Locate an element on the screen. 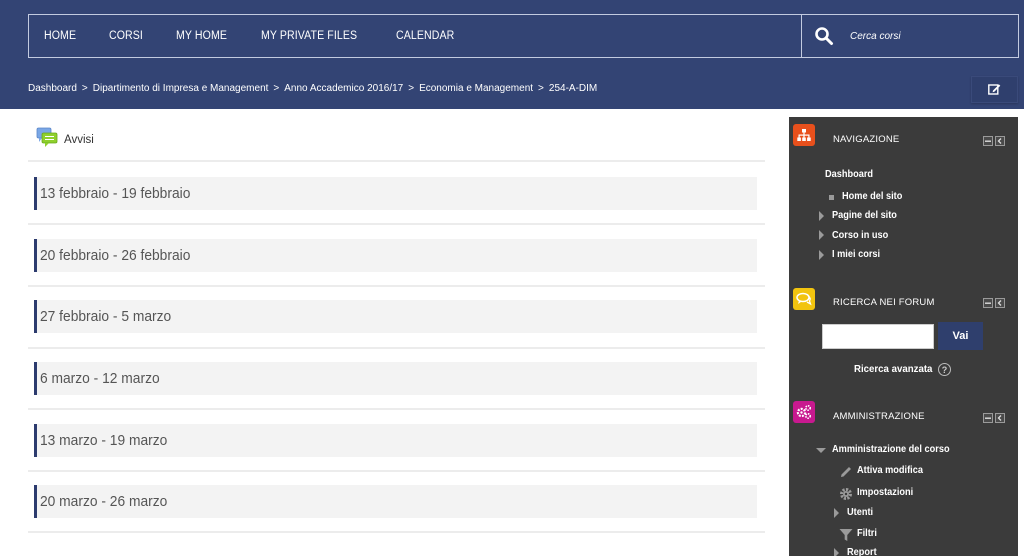 This screenshot has width=1024, height=556. announcements-forum: Avvisi is located at coordinates (65, 140).